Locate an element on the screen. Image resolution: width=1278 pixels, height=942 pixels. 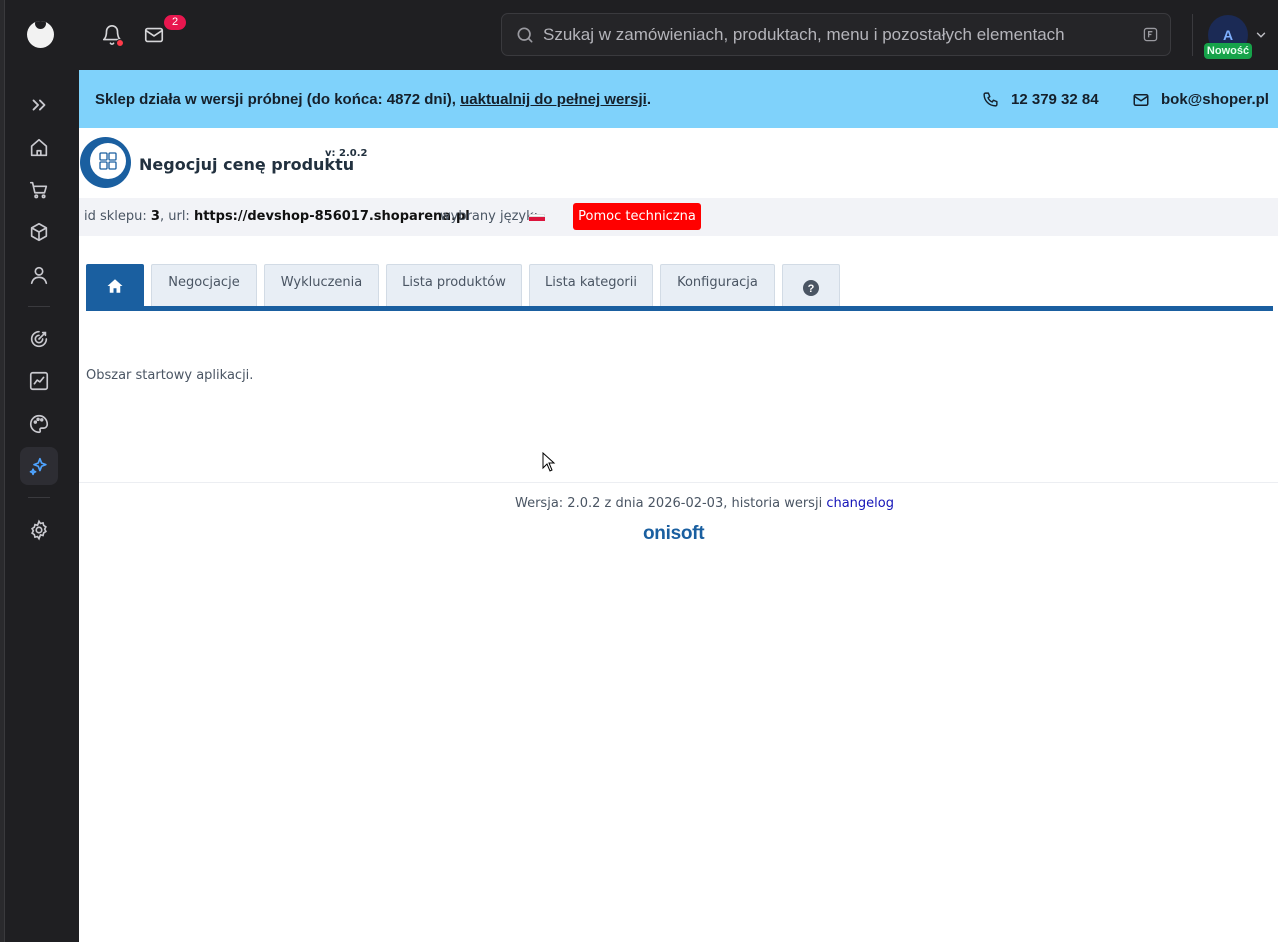
url-label: , url: is located at coordinates (176, 216).